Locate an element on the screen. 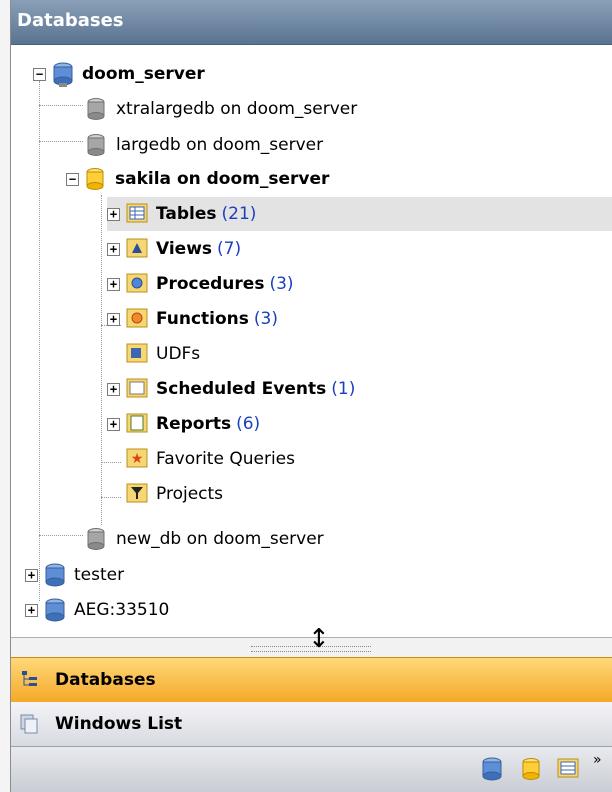 The height and width of the screenshot is (792, 612). db-label: largedb on doom_server is located at coordinates (220, 145).